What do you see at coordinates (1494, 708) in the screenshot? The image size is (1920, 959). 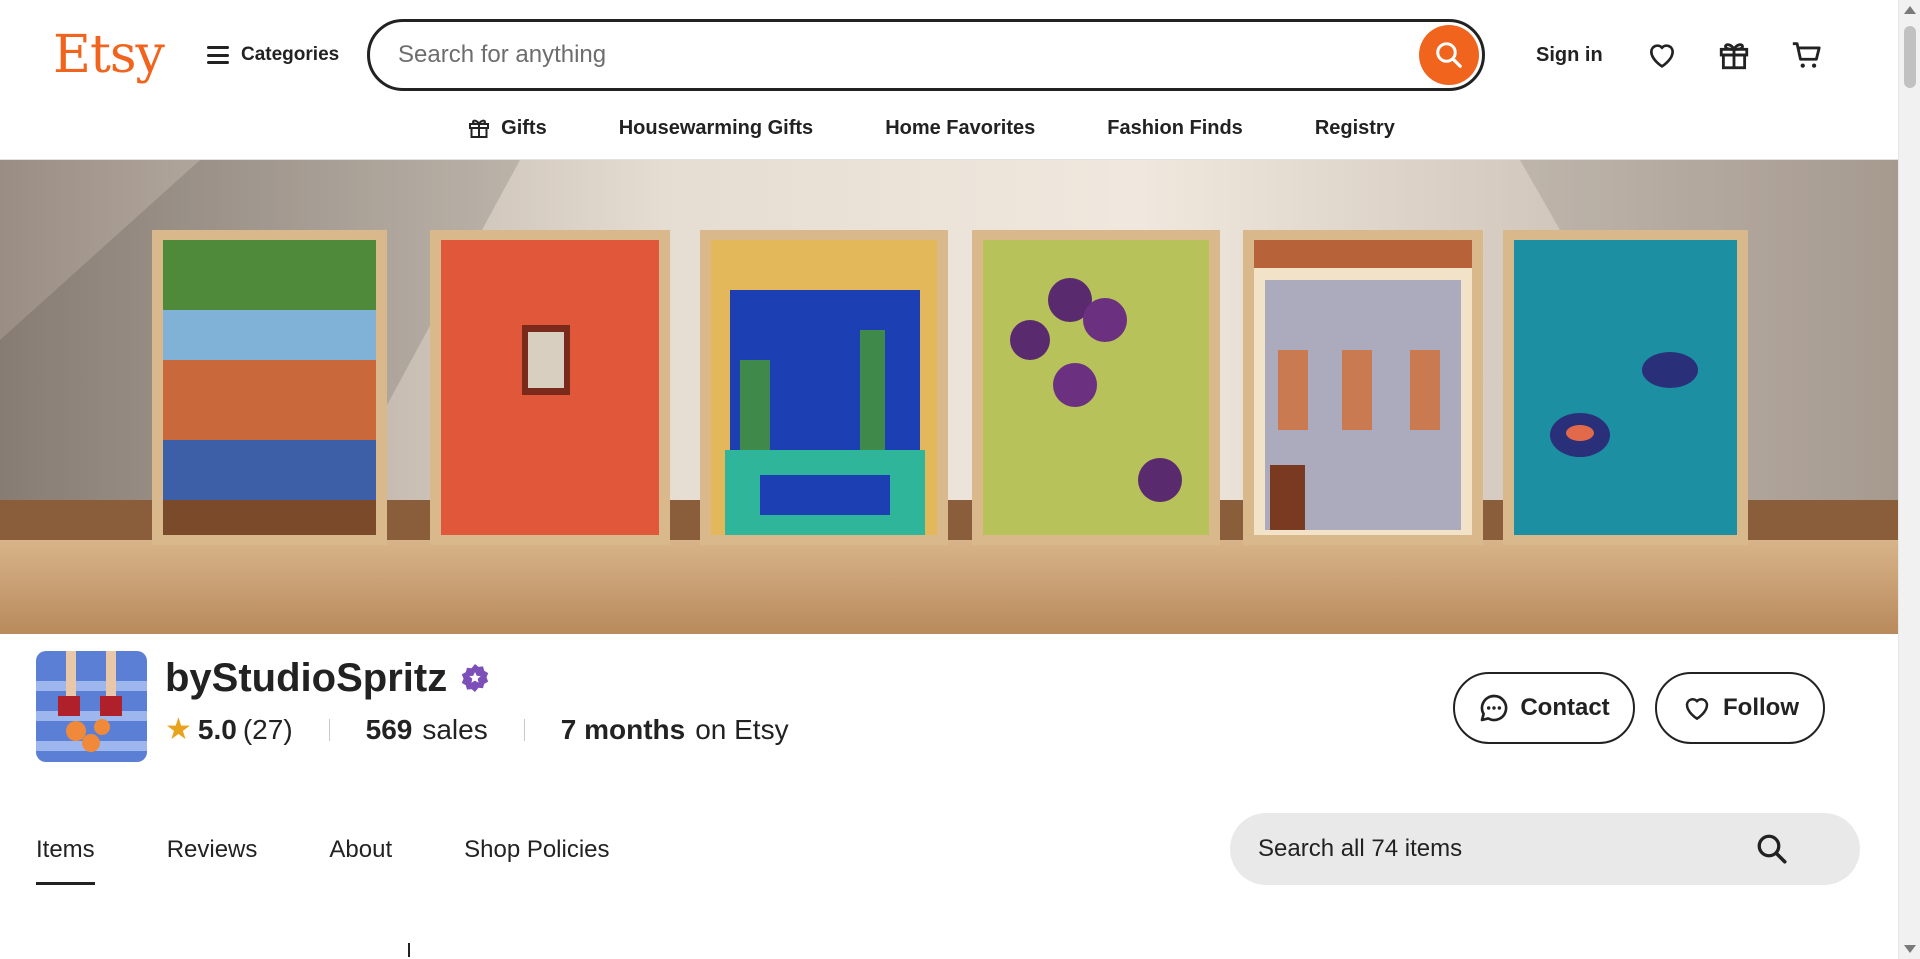 I see `chat-icon` at bounding box center [1494, 708].